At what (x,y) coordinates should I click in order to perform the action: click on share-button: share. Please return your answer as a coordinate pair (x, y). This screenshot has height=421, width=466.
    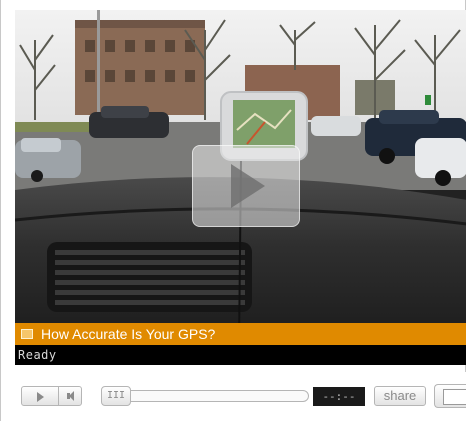
    Looking at the image, I should click on (400, 396).